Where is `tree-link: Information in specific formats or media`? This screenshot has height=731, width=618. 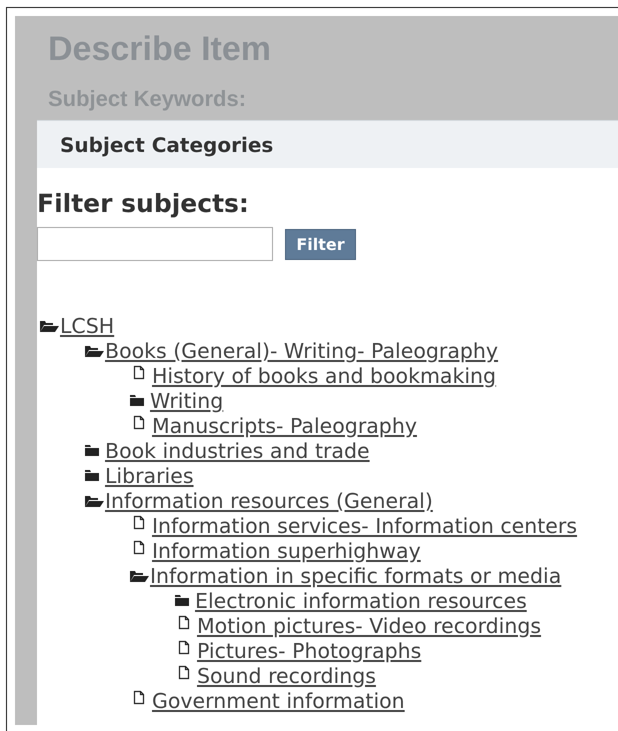
tree-link: Information in specific formats or media is located at coordinates (356, 576).